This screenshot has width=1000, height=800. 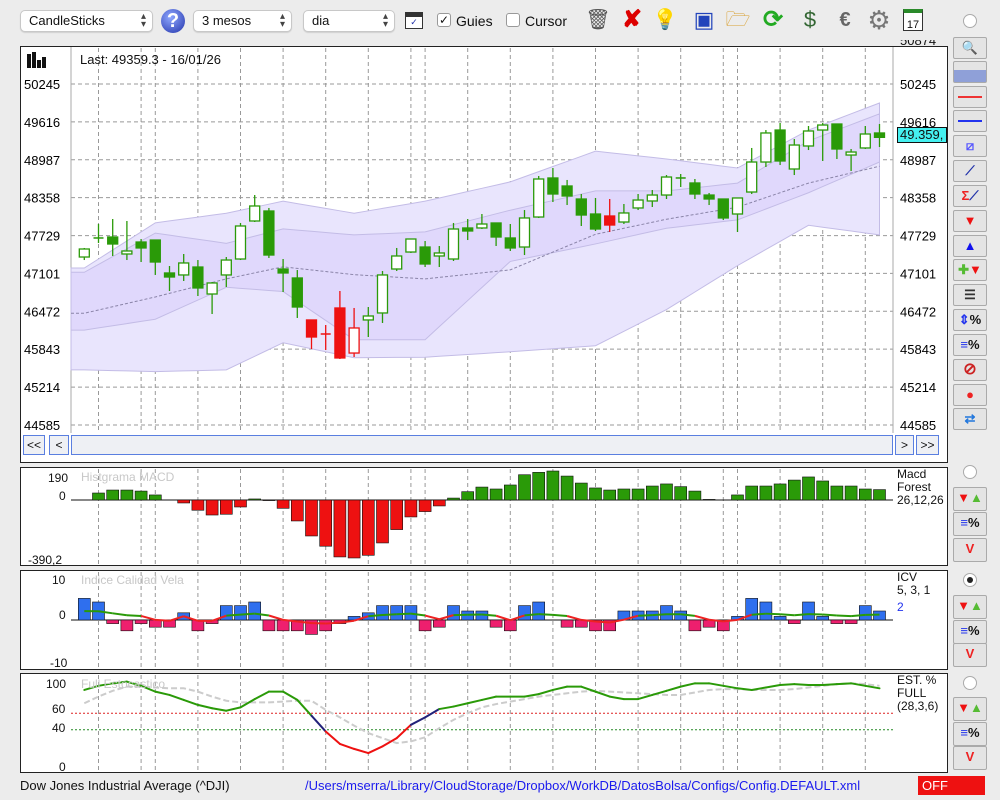 I want to click on buy-arrow-icon: ▲, so click(x=970, y=246).